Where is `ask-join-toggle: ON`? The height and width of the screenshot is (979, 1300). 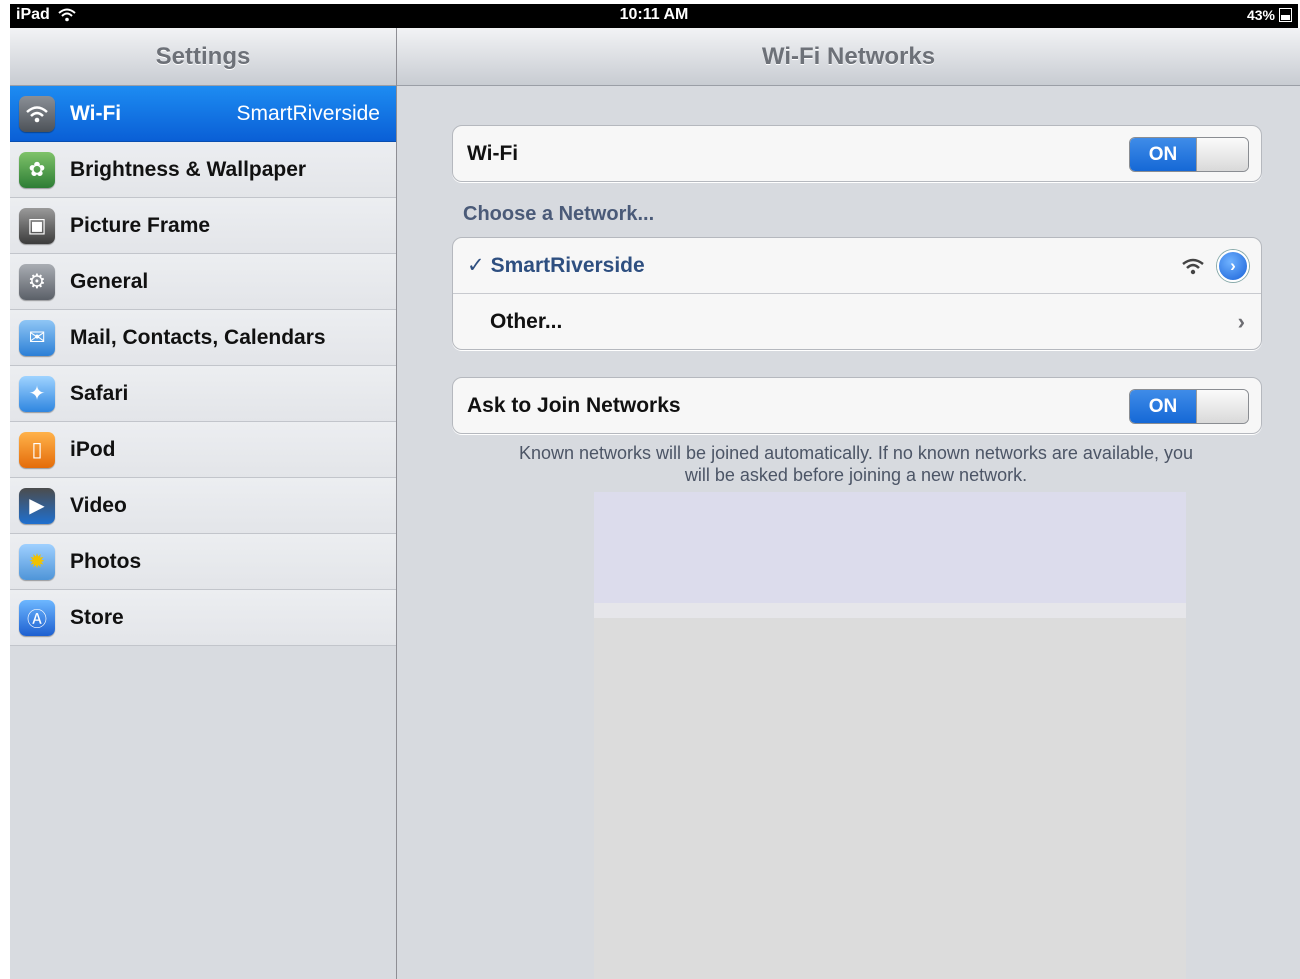
ask-join-toggle: ON is located at coordinates (1189, 406).